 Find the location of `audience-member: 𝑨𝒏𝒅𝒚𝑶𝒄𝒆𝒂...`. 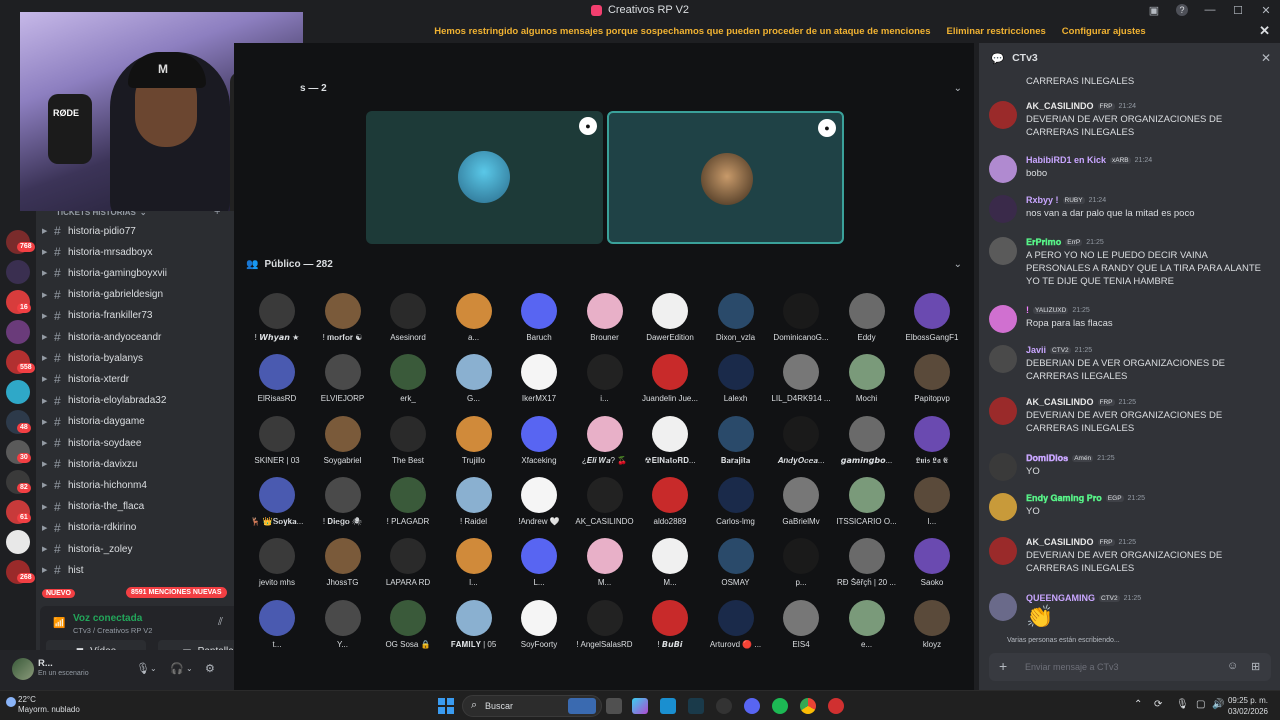

audience-member: 𝑨𝒏𝒅𝒚𝑶𝒄𝒆𝒂... is located at coordinates (801, 444).